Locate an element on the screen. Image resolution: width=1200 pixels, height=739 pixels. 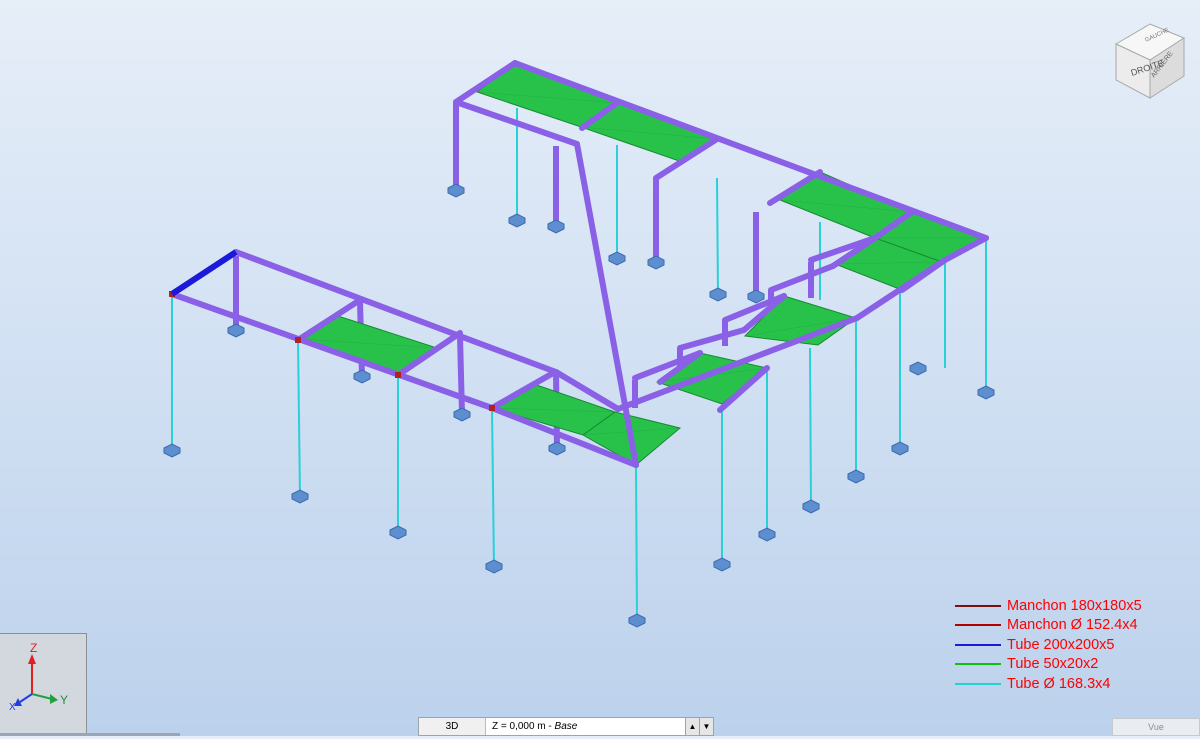
legend-label: Tube Ø 168.3x4 is located at coordinates (1059, 683).